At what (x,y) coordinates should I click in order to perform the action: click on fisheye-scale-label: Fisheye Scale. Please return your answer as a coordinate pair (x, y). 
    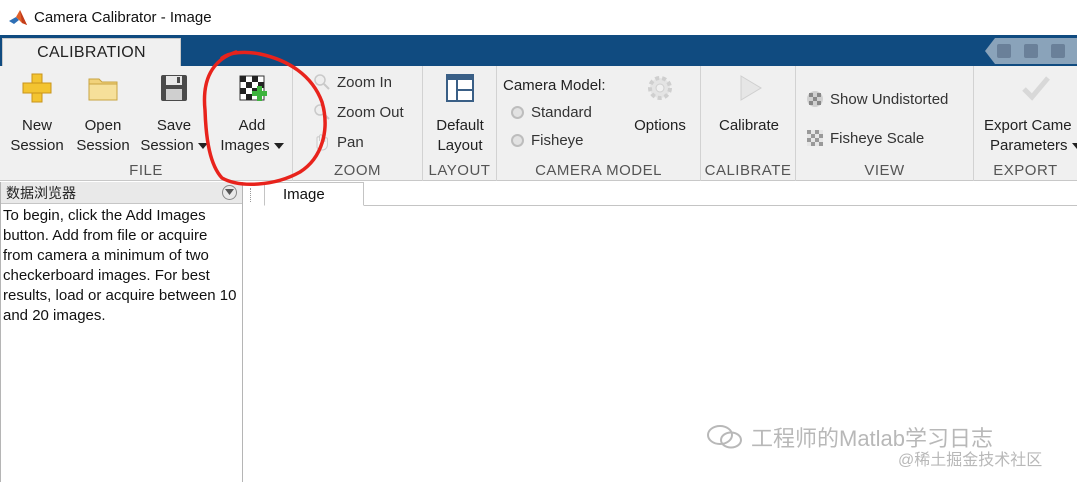
    Looking at the image, I should click on (877, 138).